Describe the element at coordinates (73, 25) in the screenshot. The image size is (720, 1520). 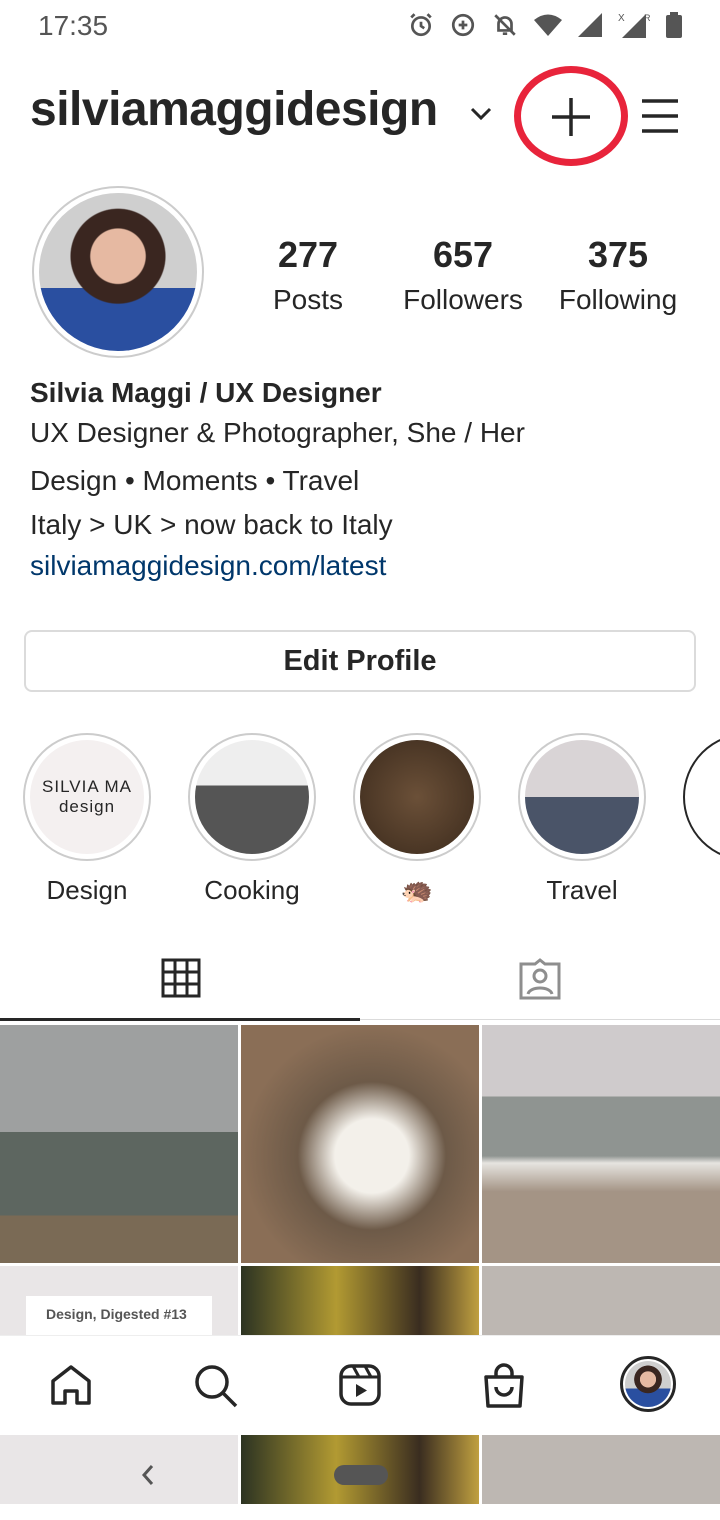
I see `clock: 17:35` at that location.